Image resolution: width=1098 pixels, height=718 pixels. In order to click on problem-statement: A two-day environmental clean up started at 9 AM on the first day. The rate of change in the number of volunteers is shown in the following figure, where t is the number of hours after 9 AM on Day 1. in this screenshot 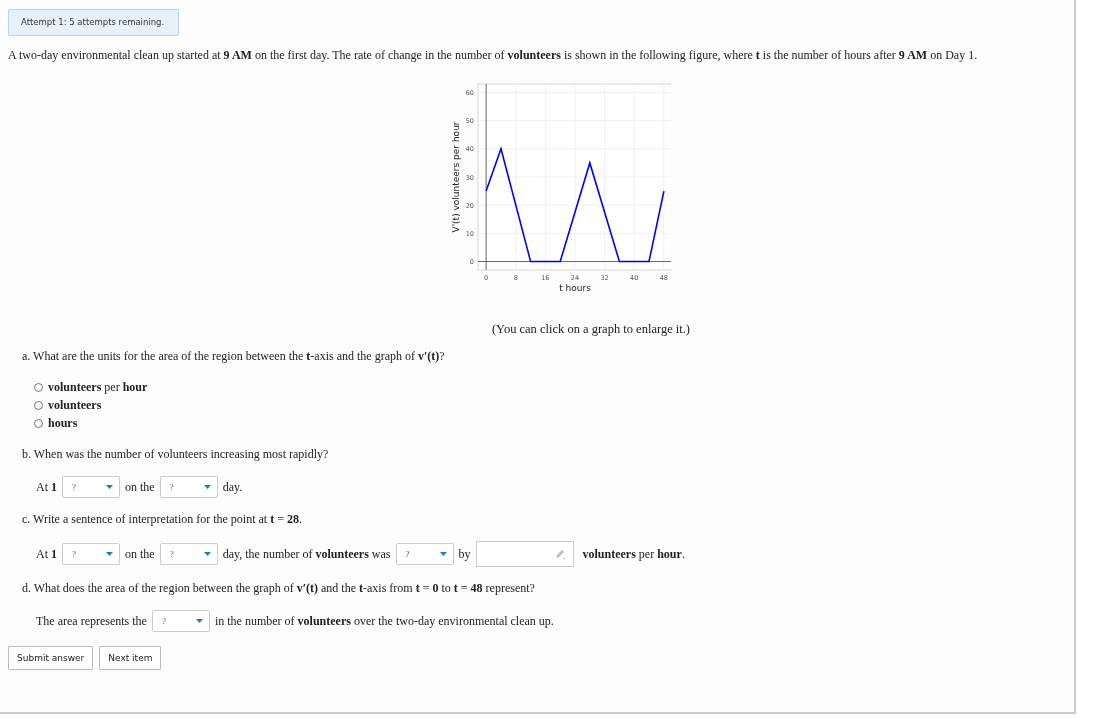, I will do `click(493, 55)`.